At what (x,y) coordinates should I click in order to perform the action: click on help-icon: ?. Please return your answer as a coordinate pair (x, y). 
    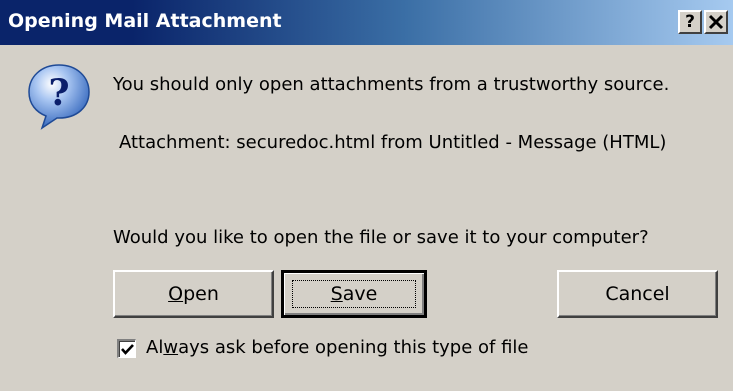
    Looking at the image, I should click on (690, 22).